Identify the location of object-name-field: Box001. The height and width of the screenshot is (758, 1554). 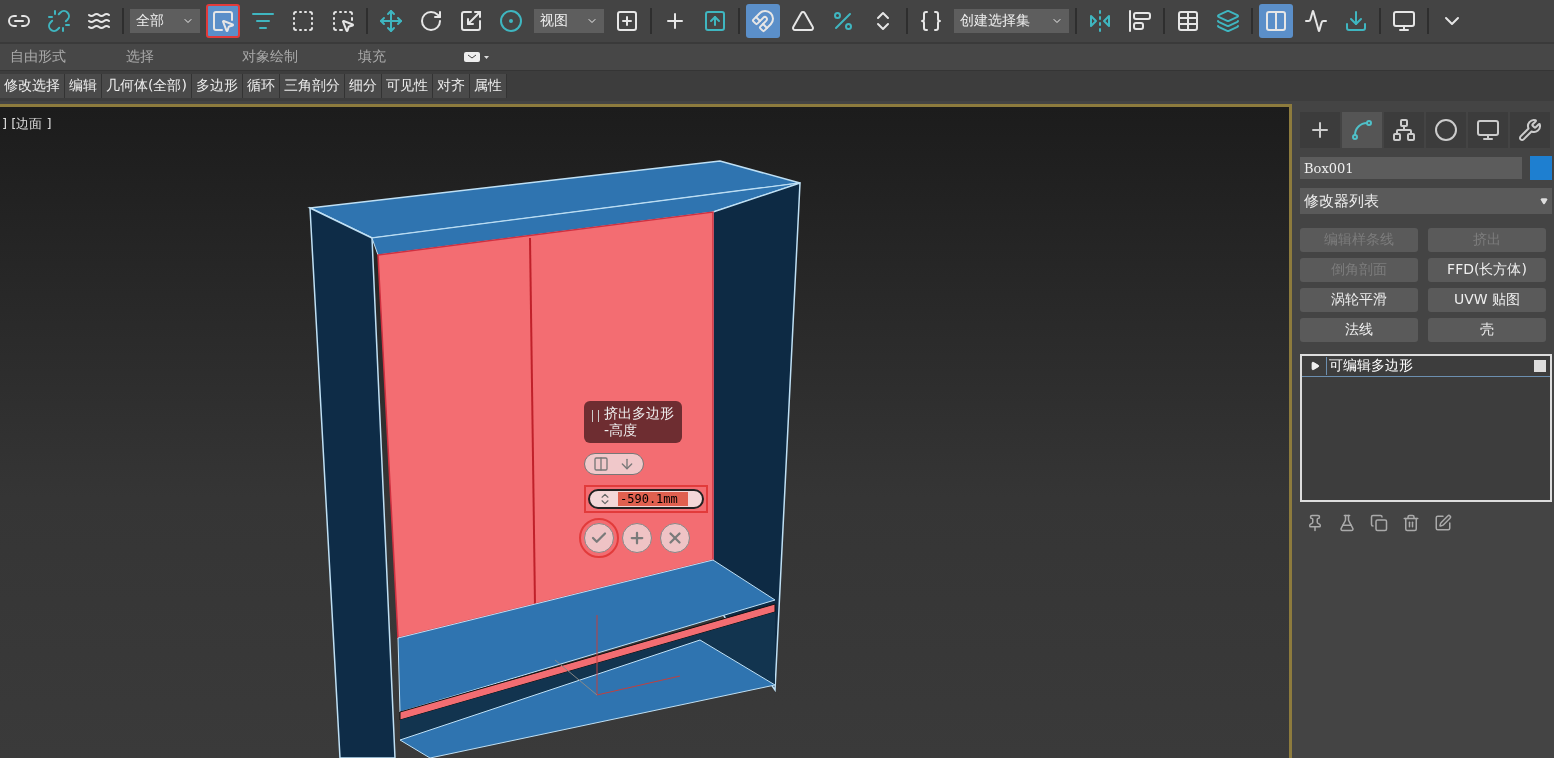
(1411, 168).